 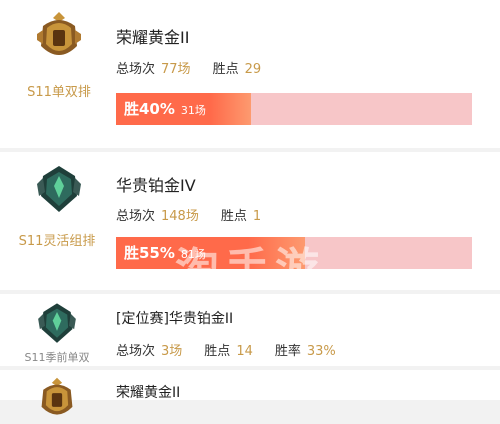 I want to click on stats-row: 总场次 148场 胜点 1, so click(x=188, y=214).